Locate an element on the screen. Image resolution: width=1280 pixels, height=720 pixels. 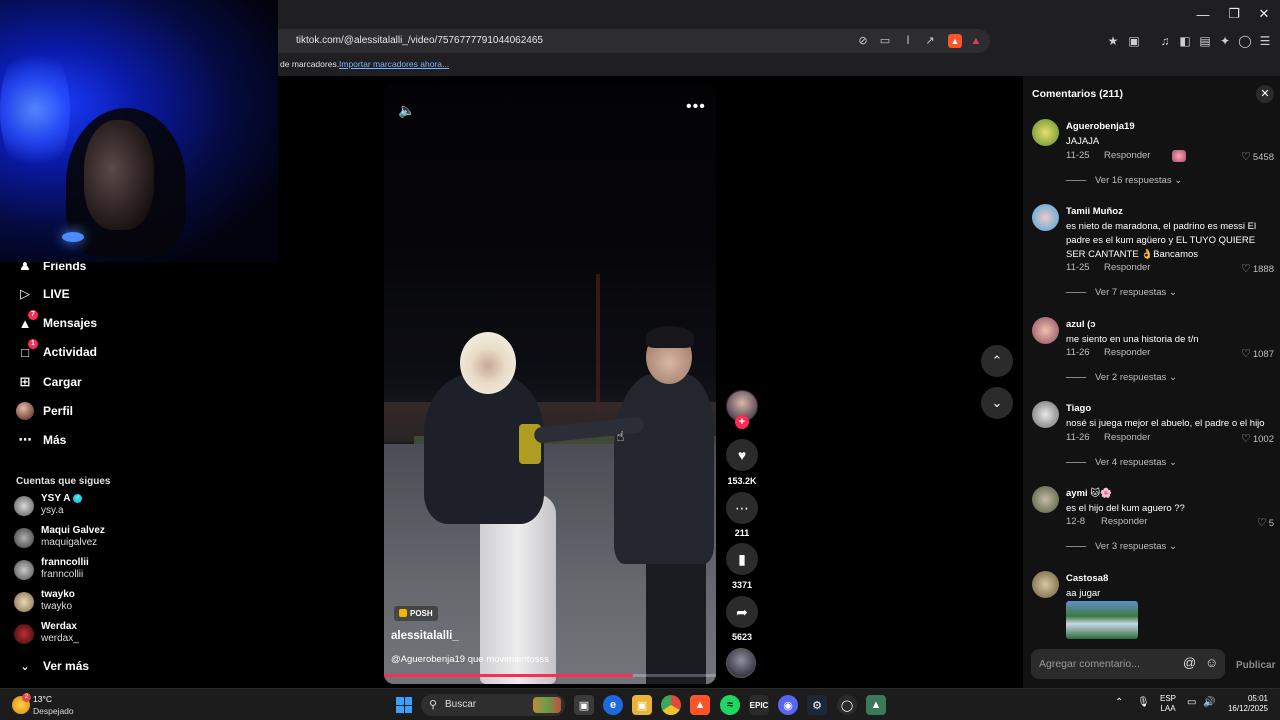
epic-games-icon: EPIC is located at coordinates (759, 705).